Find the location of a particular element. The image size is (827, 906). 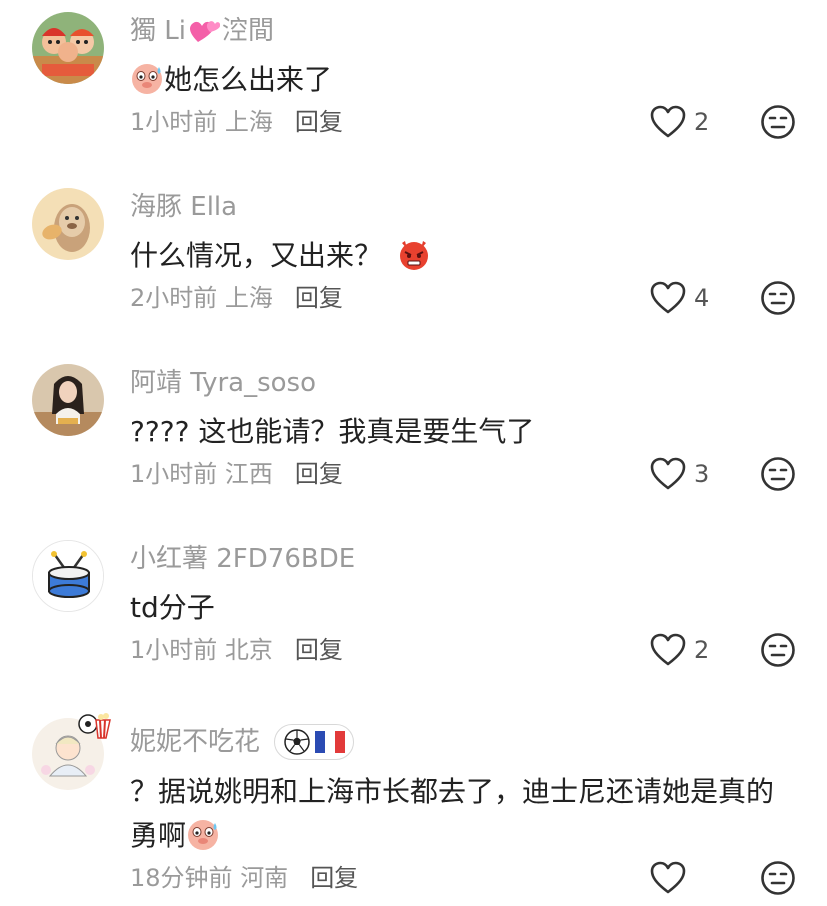

popcorn-soccer-sticker-icon is located at coordinates (94, 726).